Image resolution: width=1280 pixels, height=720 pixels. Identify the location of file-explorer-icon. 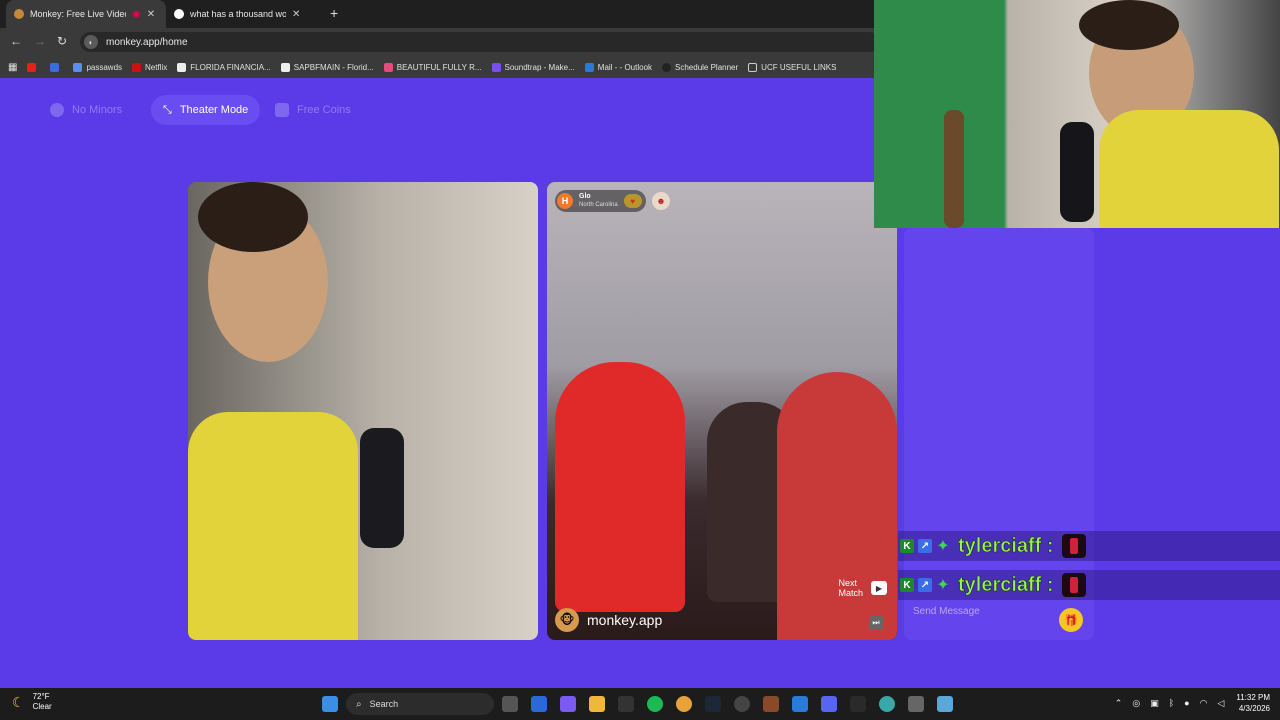
(597, 704).